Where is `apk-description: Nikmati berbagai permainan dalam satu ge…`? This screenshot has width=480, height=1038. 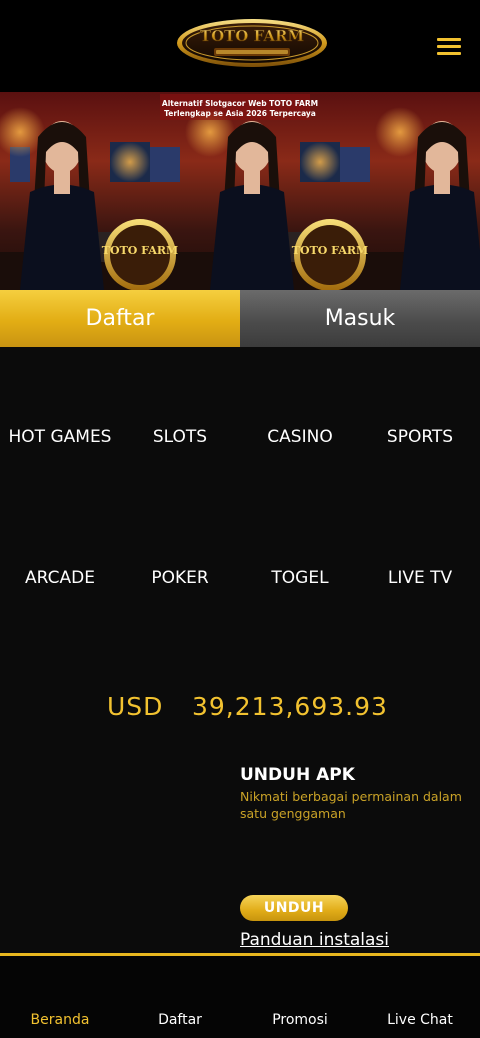
apk-description: Nikmati berbagai permainan dalam satu ge… is located at coordinates (351, 805).